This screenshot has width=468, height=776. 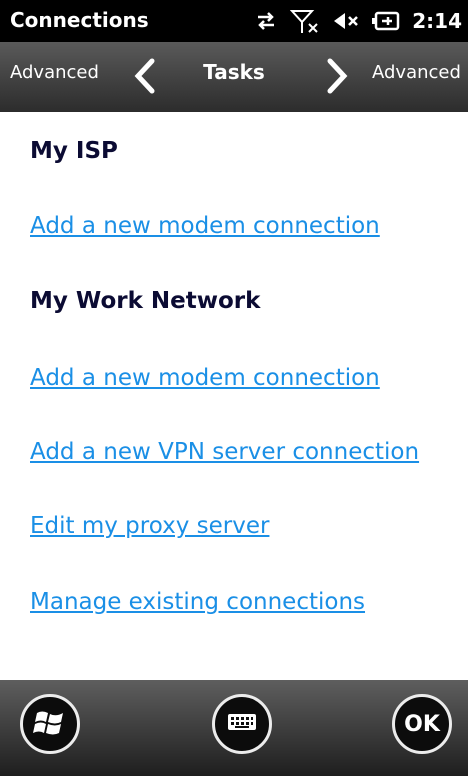 I want to click on keyboard-icon, so click(x=242, y=724).